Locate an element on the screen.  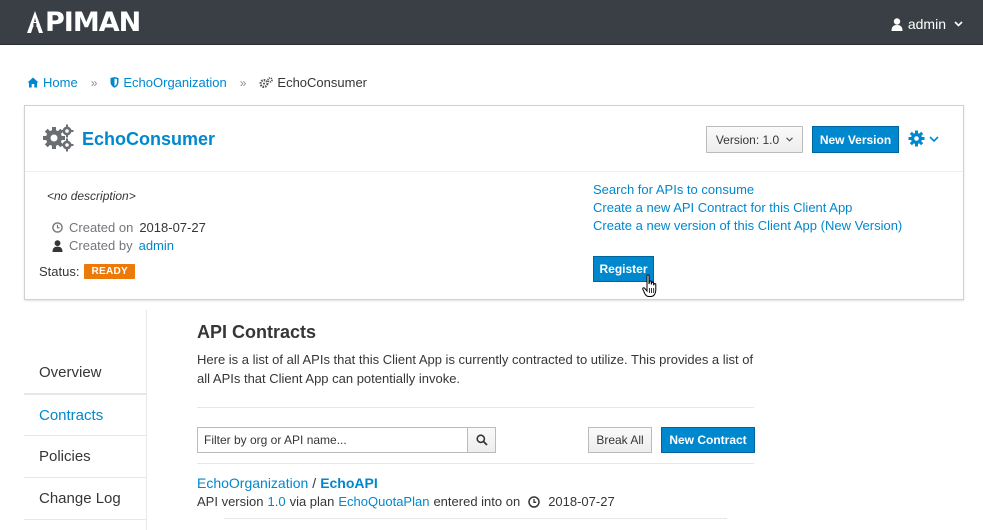
logo-a-icon is located at coordinates (35, 22).